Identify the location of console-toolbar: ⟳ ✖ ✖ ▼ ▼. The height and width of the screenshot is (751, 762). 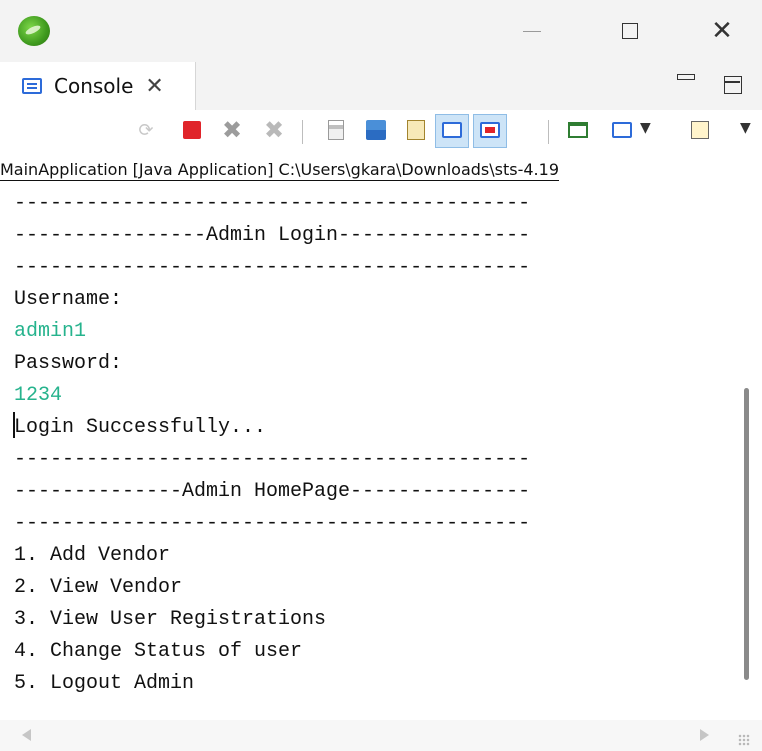
(381, 131).